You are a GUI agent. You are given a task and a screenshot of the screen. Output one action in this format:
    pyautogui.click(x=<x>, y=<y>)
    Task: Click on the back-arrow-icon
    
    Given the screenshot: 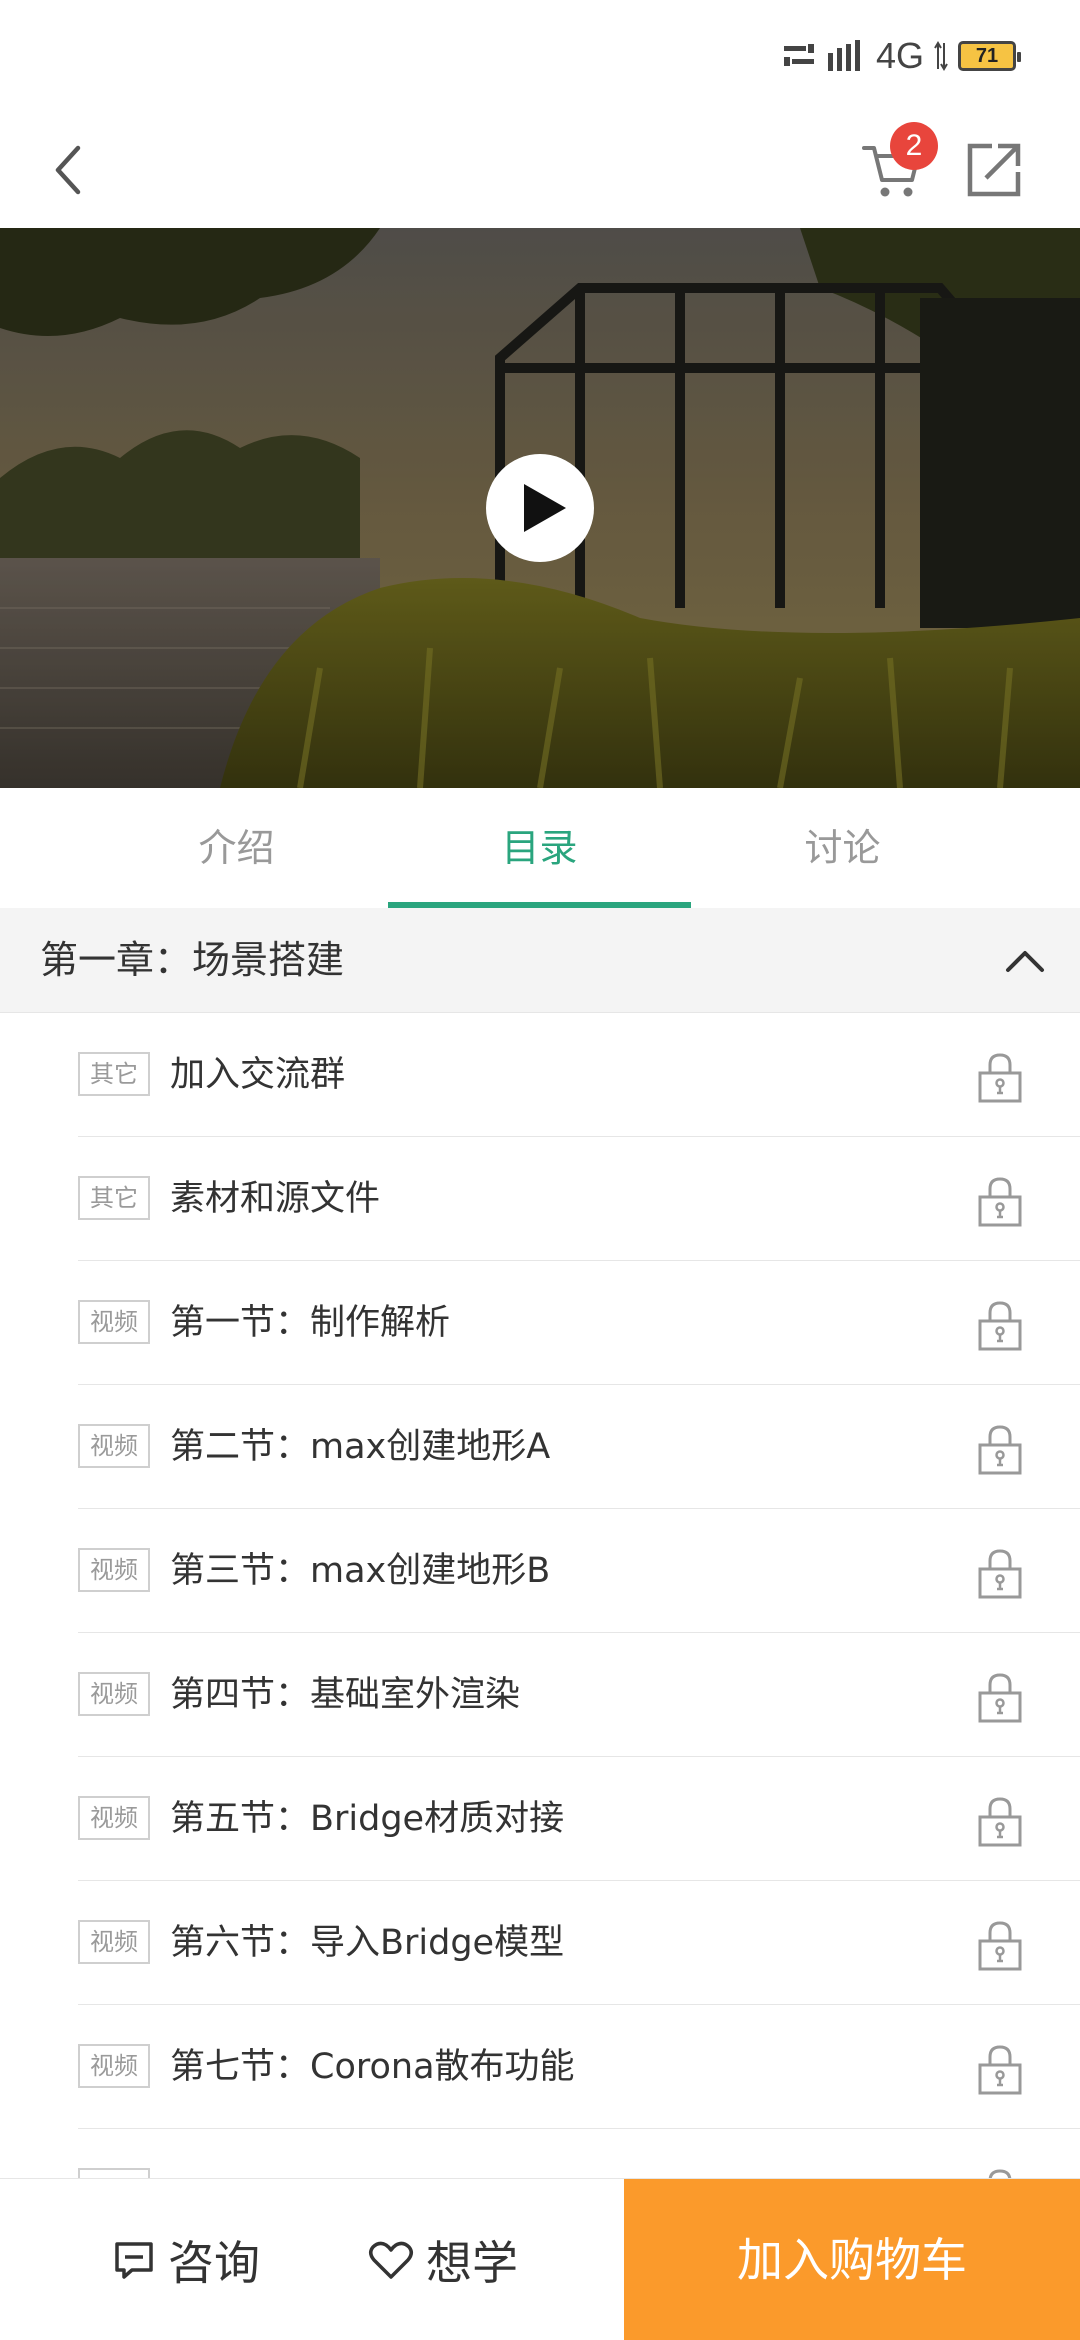 What is the action you would take?
    pyautogui.click(x=70, y=170)
    